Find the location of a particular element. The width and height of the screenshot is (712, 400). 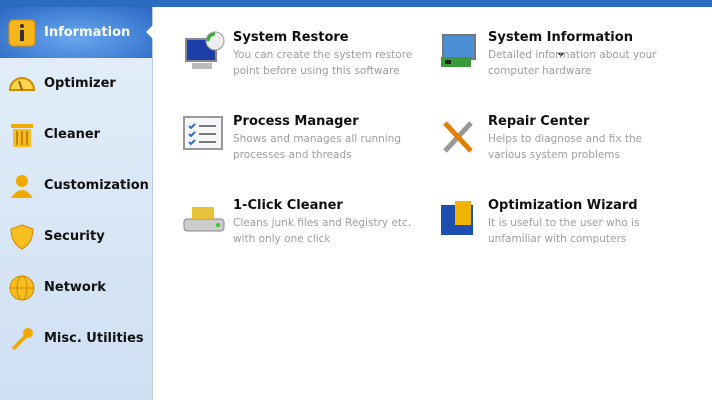

tile-title: System Restore is located at coordinates (291, 37).